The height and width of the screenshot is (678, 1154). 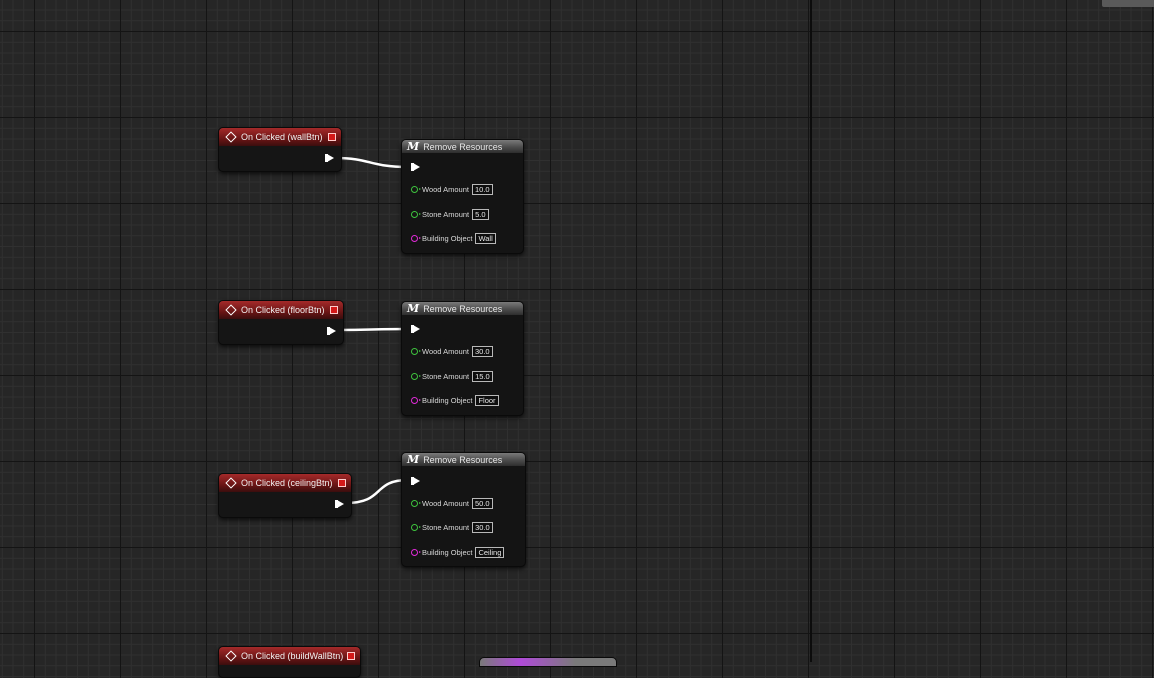 I want to click on event-node-header: On Clicked (ceilingBtn), so click(x=285, y=483).